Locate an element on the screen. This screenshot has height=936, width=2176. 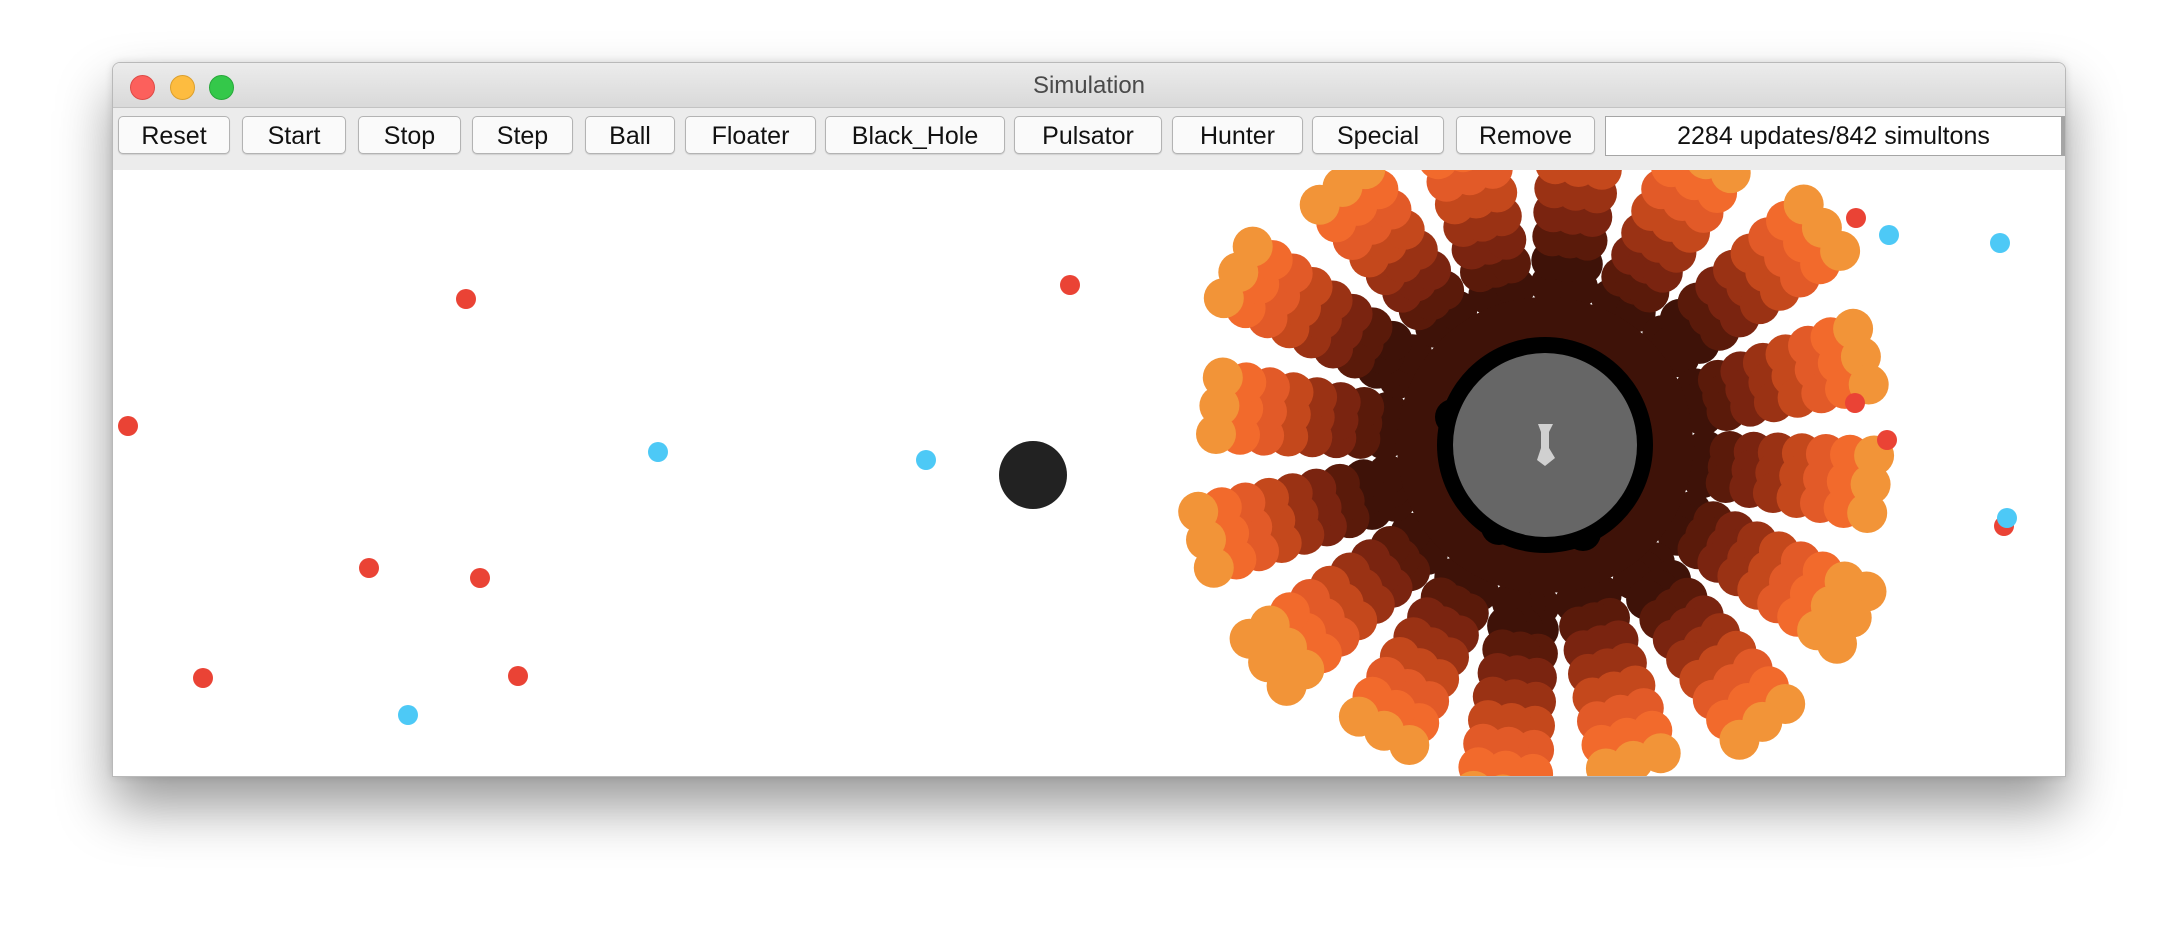
status-label: 2284 updates/842 simultons is located at coordinates (1835, 136).